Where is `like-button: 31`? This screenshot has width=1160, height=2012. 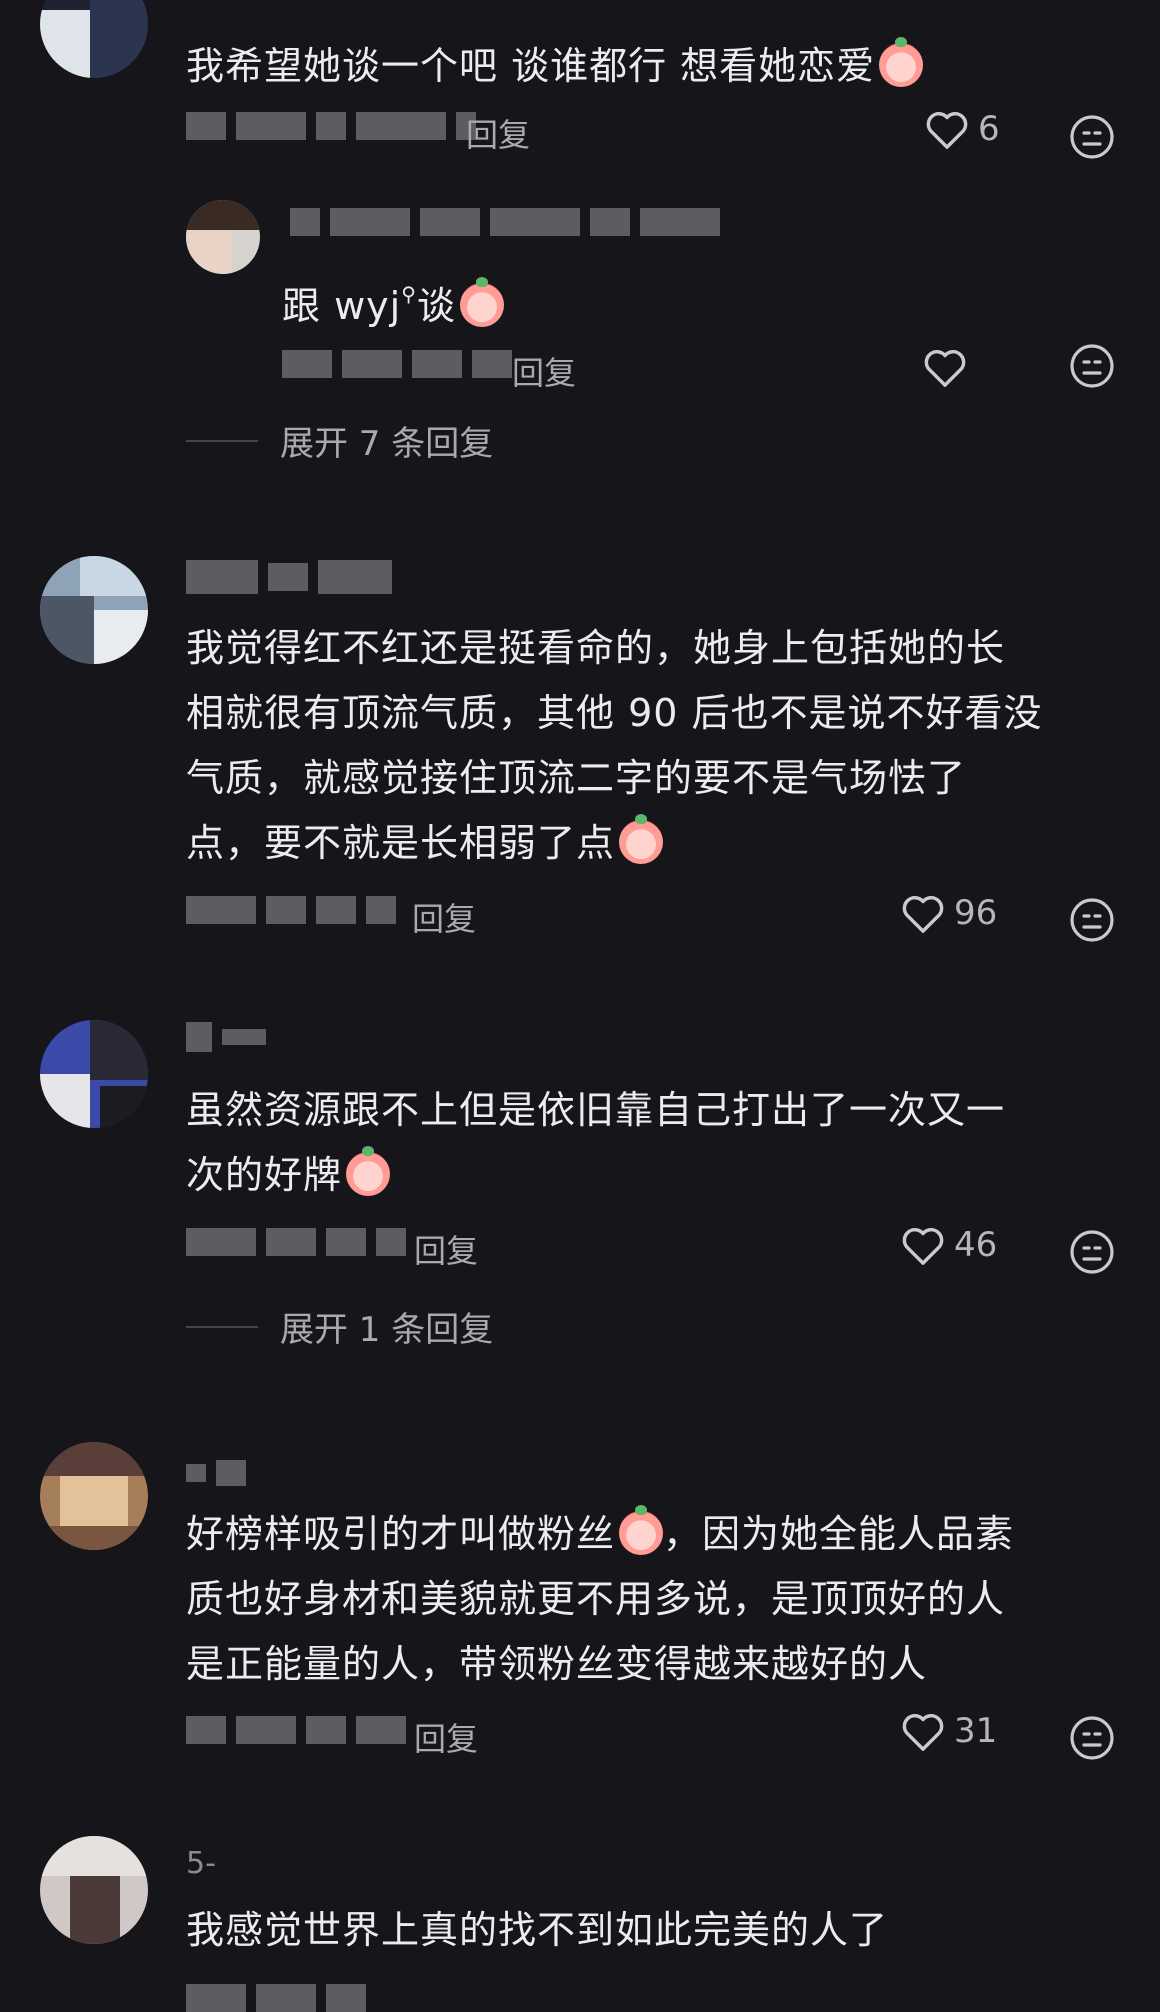 like-button: 31 is located at coordinates (948, 1731).